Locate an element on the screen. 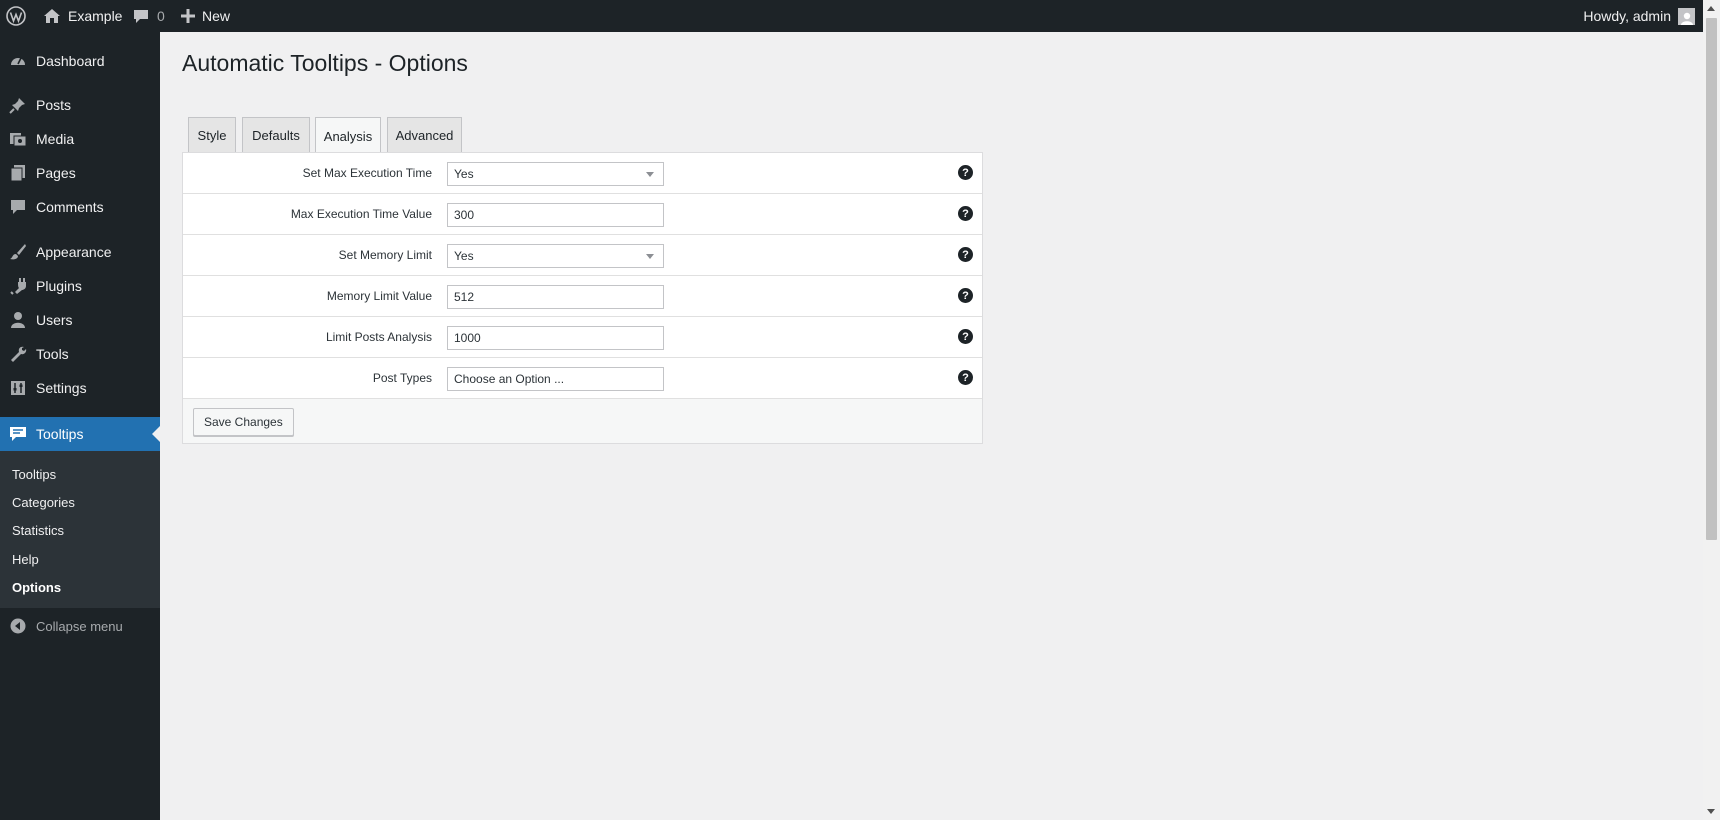 The width and height of the screenshot is (1720, 820). scrollbar-thumb is located at coordinates (1711, 279).